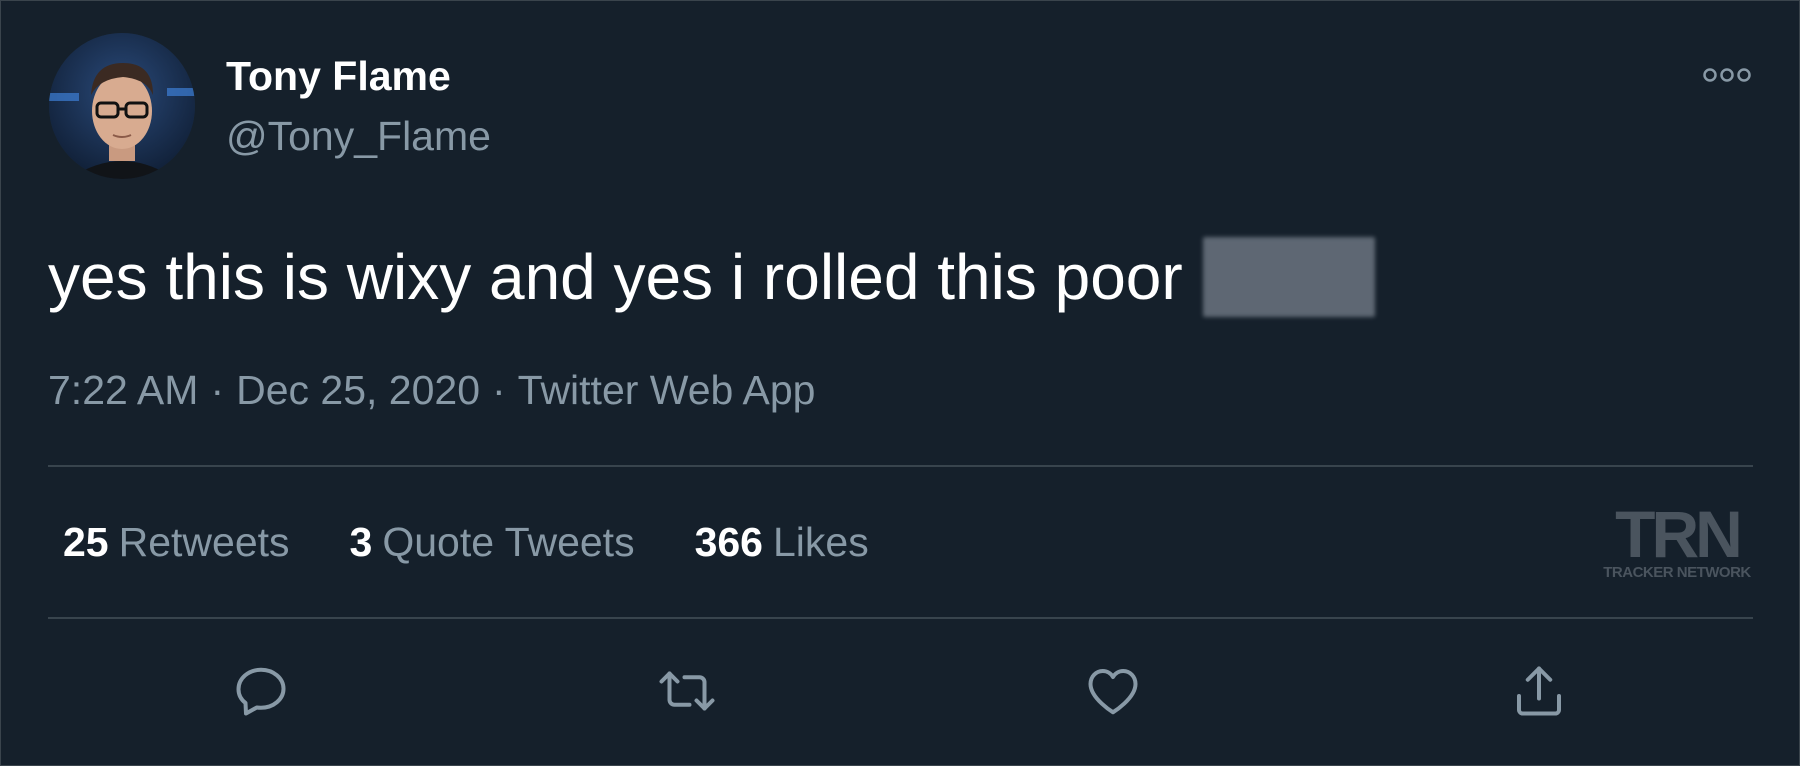 Image resolution: width=1800 pixels, height=766 pixels. I want to click on divider-top, so click(900, 466).